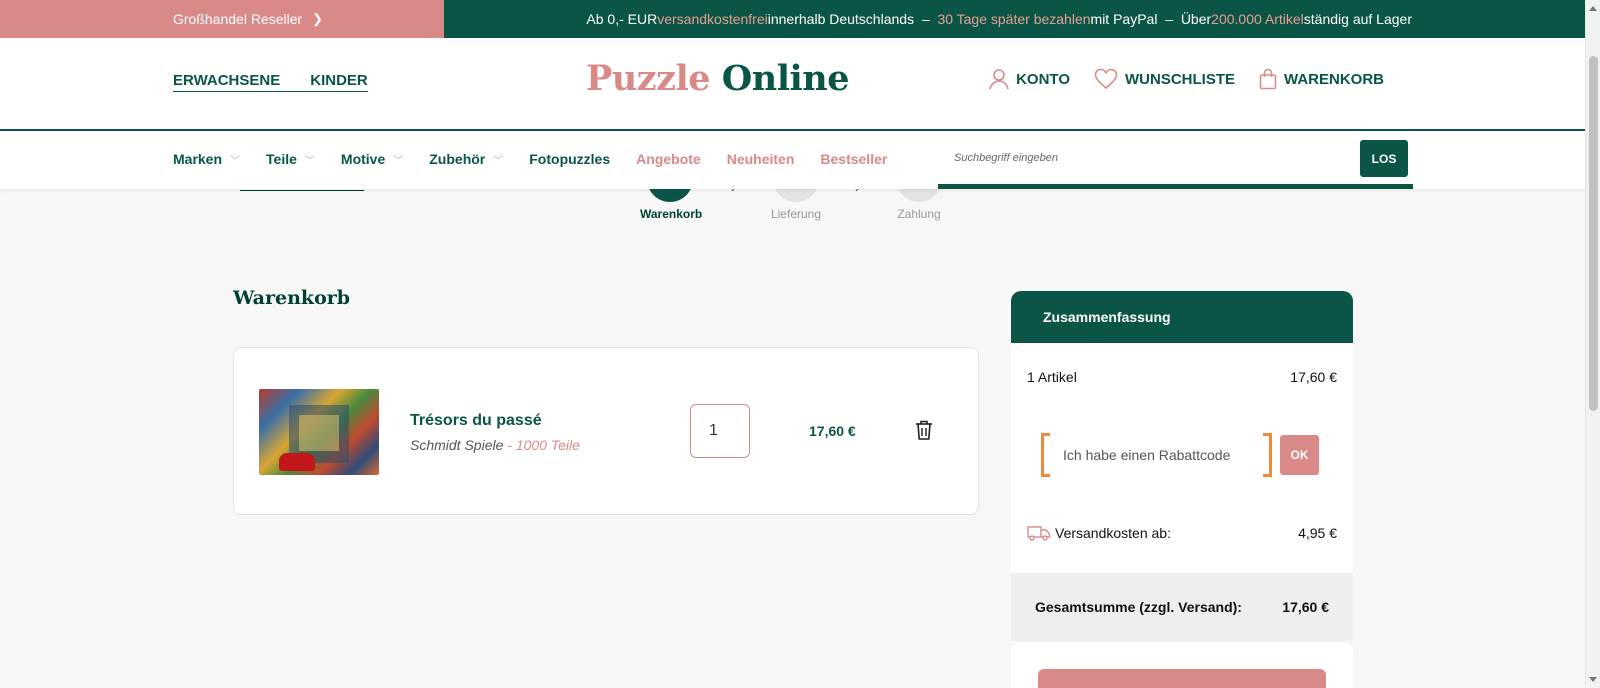  What do you see at coordinates (671, 214) in the screenshot?
I see `step-label: Warenkorb` at bounding box center [671, 214].